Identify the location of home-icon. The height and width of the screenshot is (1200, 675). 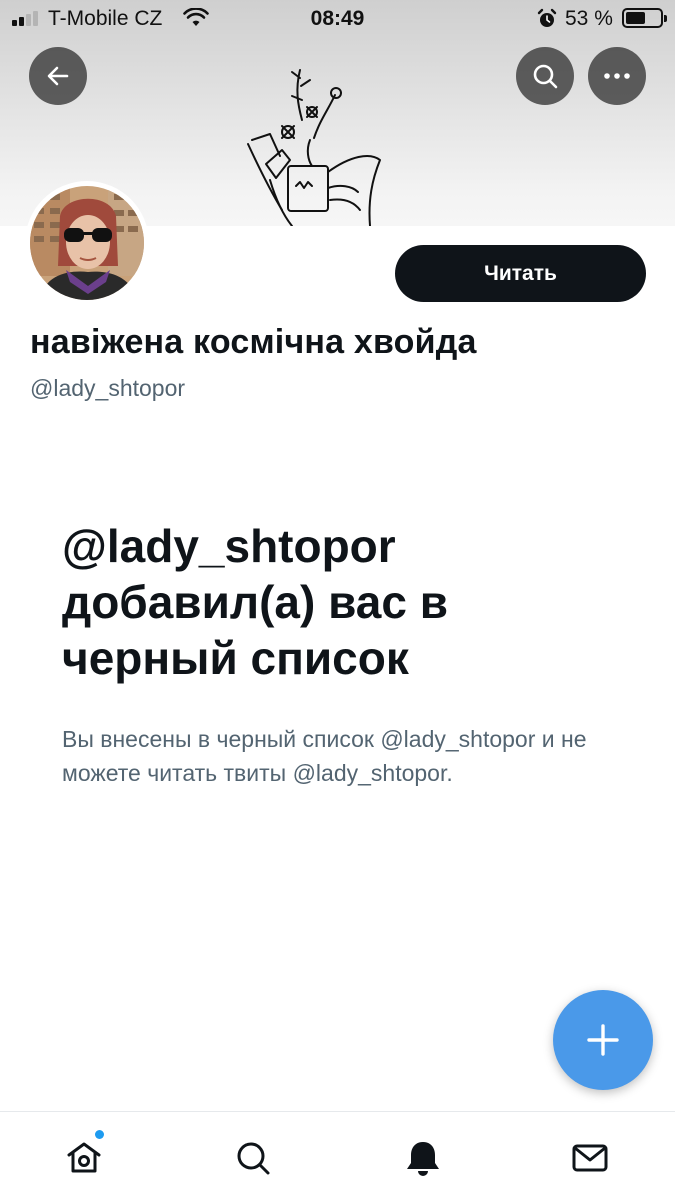
(84, 1157).